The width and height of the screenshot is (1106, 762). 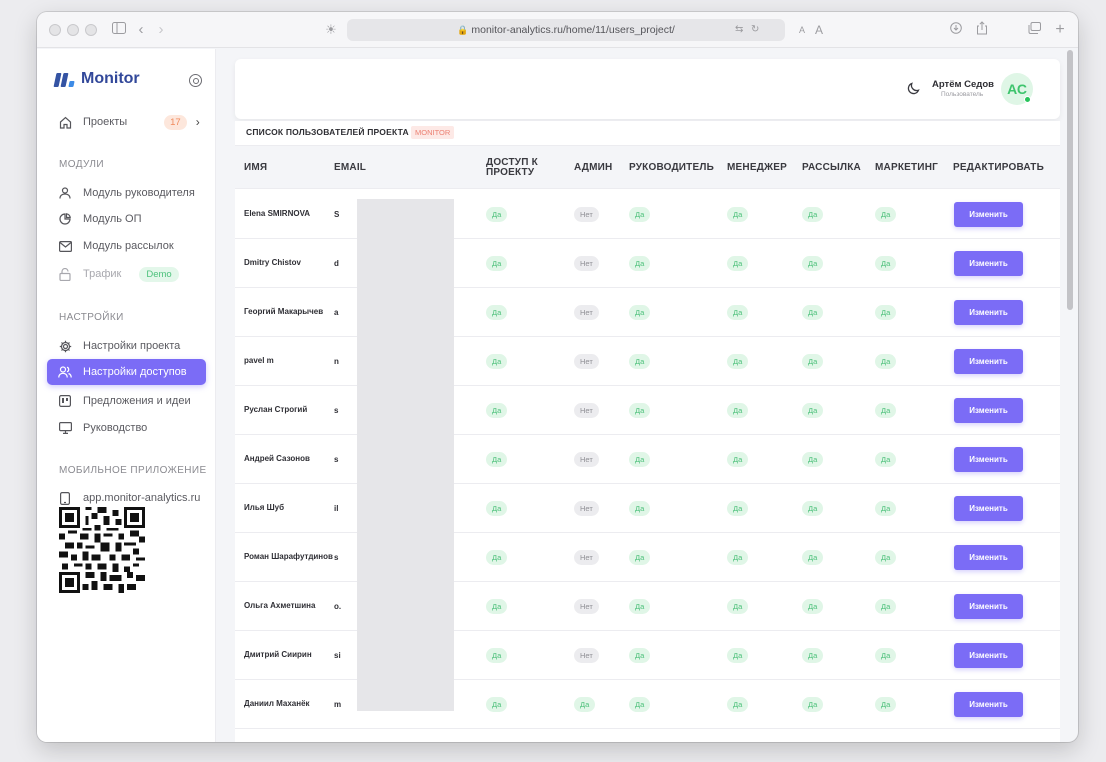 What do you see at coordinates (55, 30) in the screenshot?
I see `close-window-button` at bounding box center [55, 30].